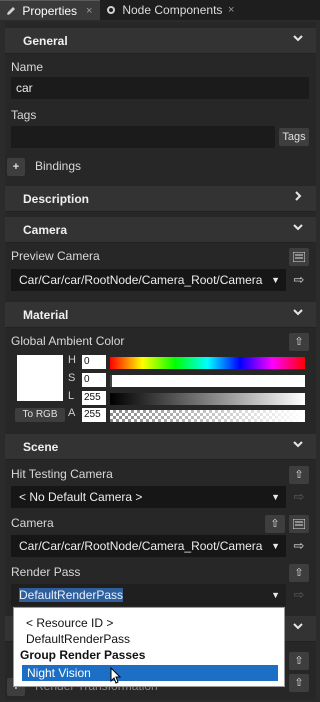 Image resolution: width=320 pixels, height=702 pixels. What do you see at coordinates (160, 315) in the screenshot?
I see `section-material: Material` at bounding box center [160, 315].